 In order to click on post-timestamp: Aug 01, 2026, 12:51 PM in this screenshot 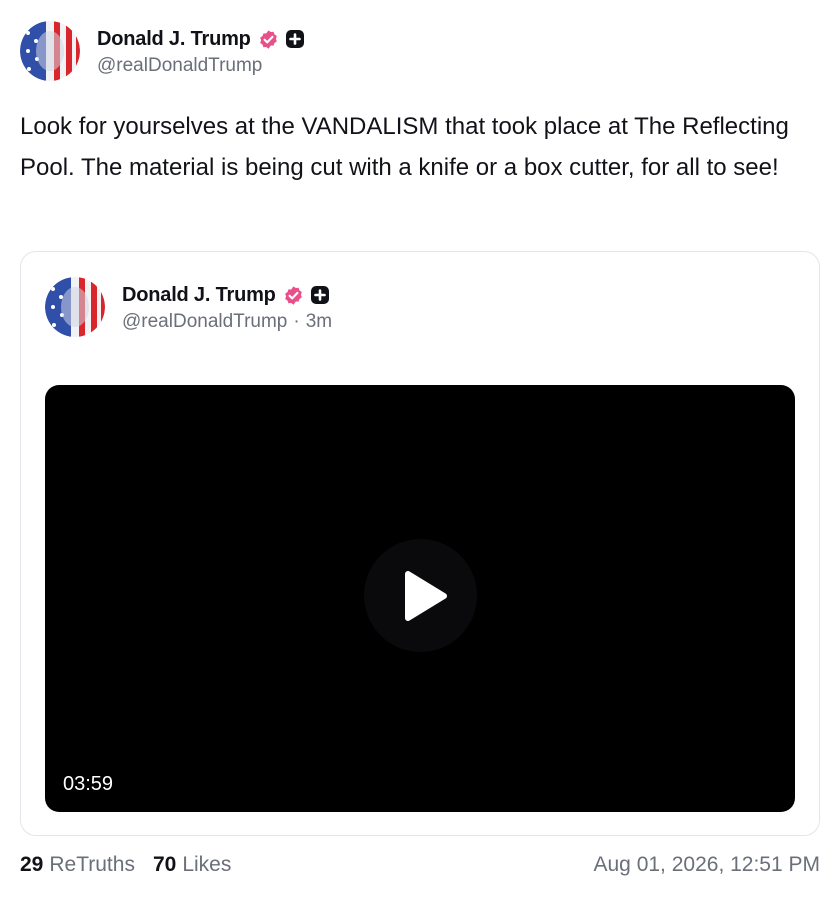, I will do `click(707, 865)`.